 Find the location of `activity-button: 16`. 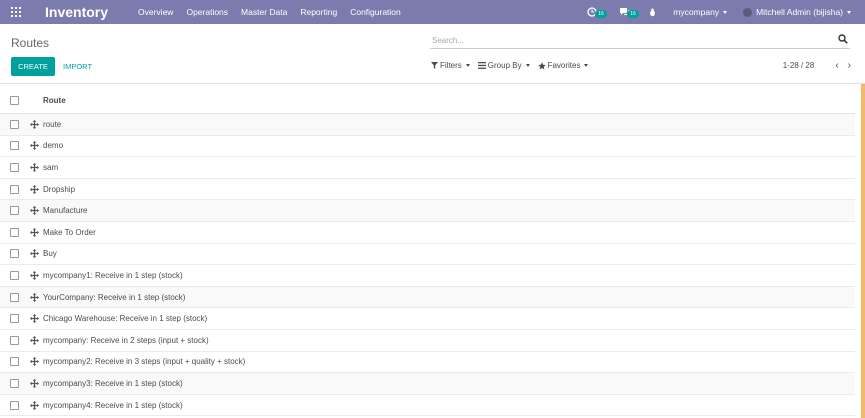

activity-button: 16 is located at coordinates (597, 12).